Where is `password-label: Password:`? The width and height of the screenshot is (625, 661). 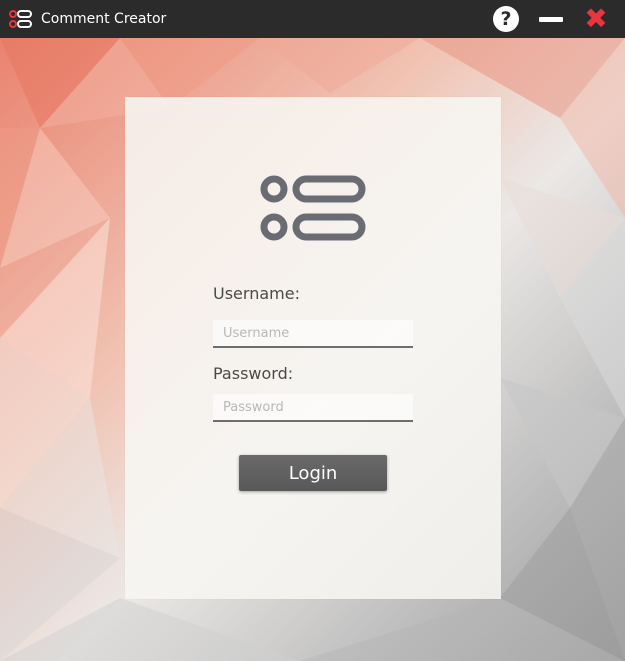 password-label: Password: is located at coordinates (253, 373).